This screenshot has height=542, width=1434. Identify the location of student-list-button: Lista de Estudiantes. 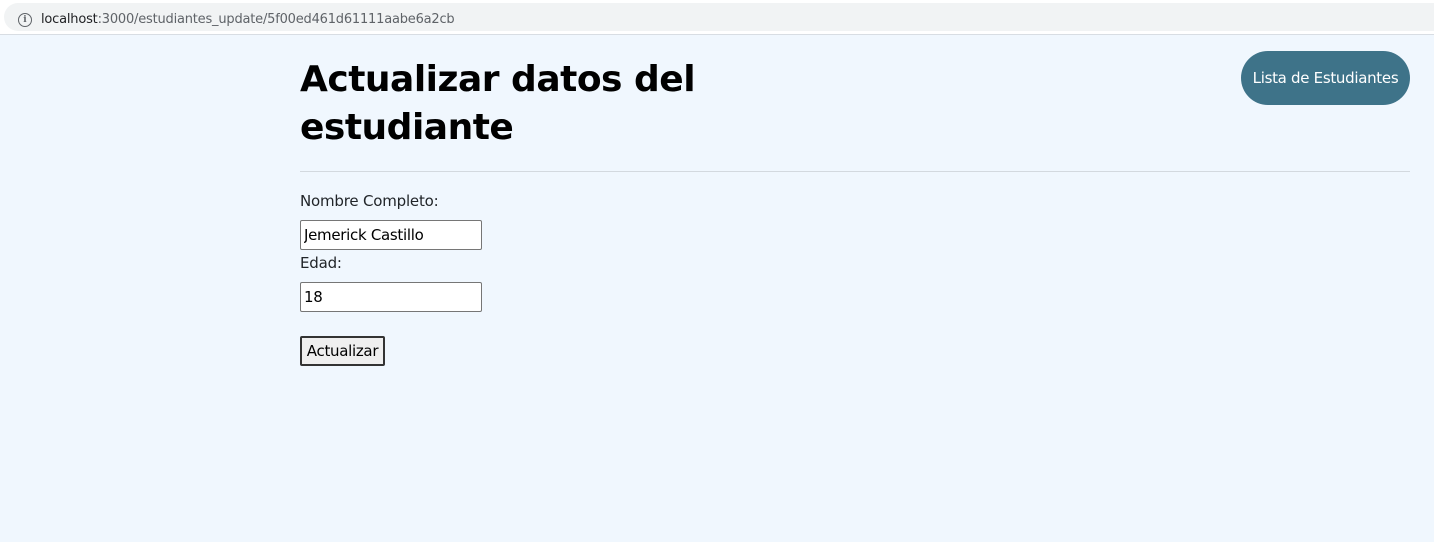
(1325, 78).